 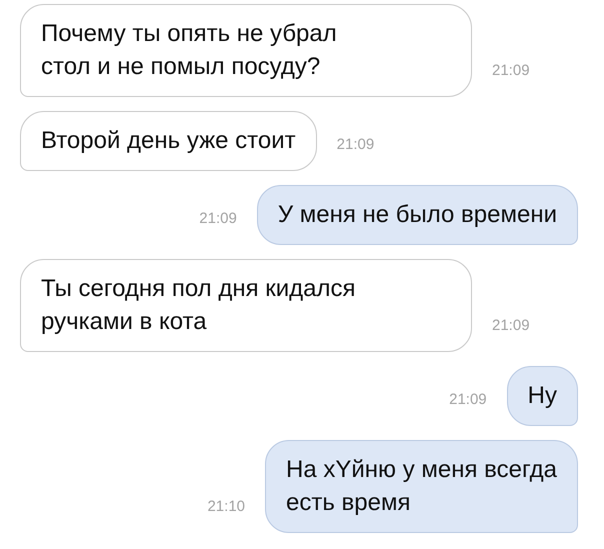 I want to click on message-bubble: У меня не было времени, so click(x=417, y=215).